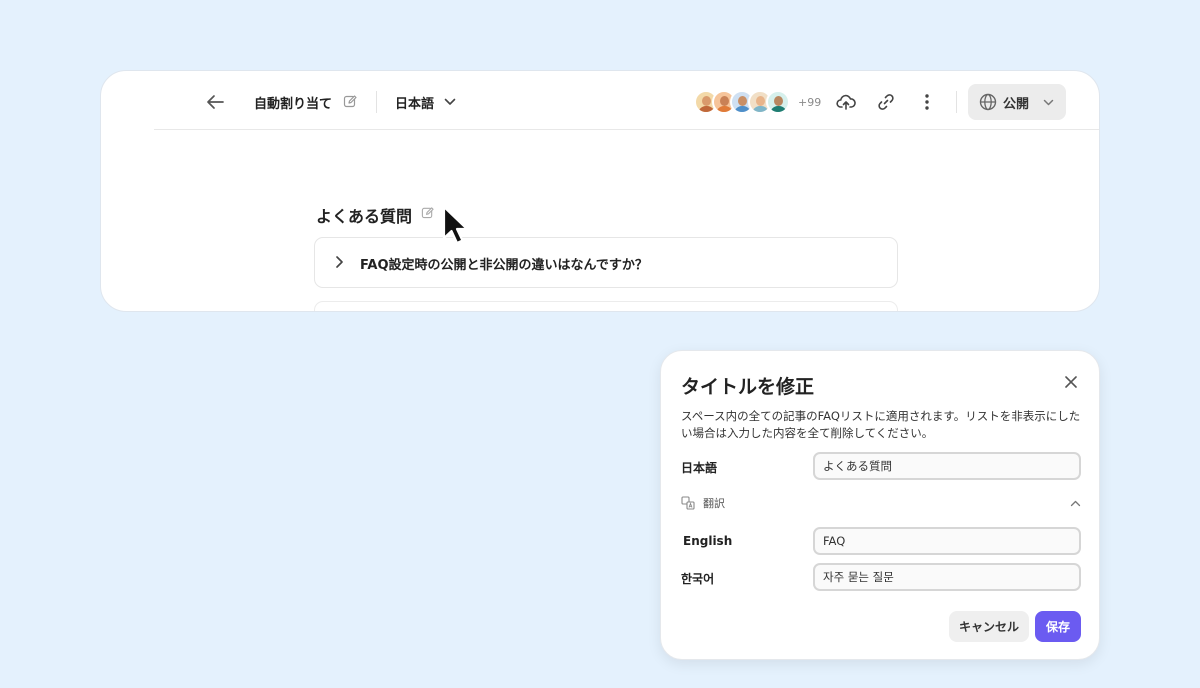 Image resolution: width=1200 pixels, height=688 pixels. I want to click on cloud-upload-icon, so click(846, 102).